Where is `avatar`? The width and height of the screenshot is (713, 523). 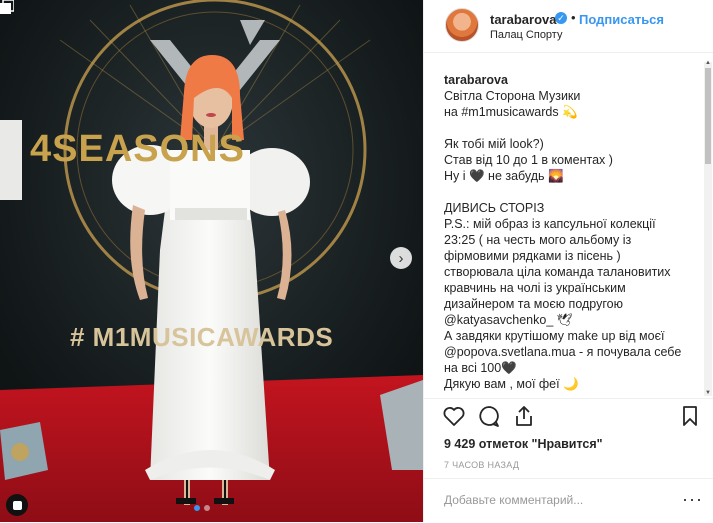
avatar is located at coordinates (462, 25).